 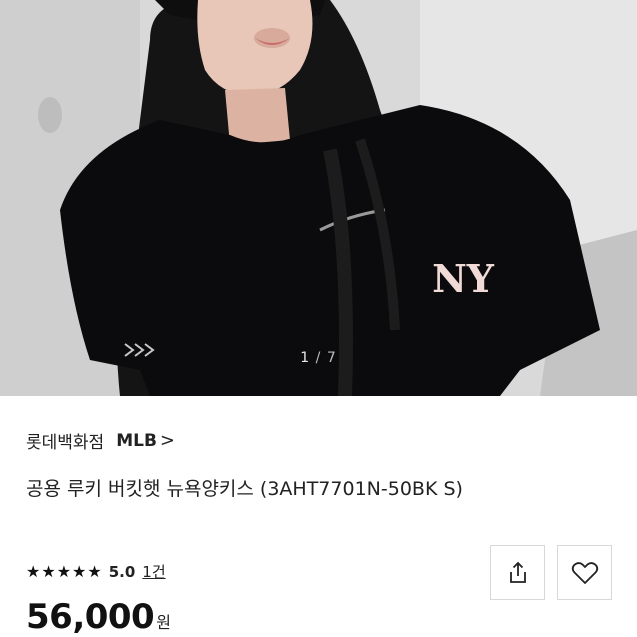 What do you see at coordinates (163, 622) in the screenshot?
I see `price-currency: 원` at bounding box center [163, 622].